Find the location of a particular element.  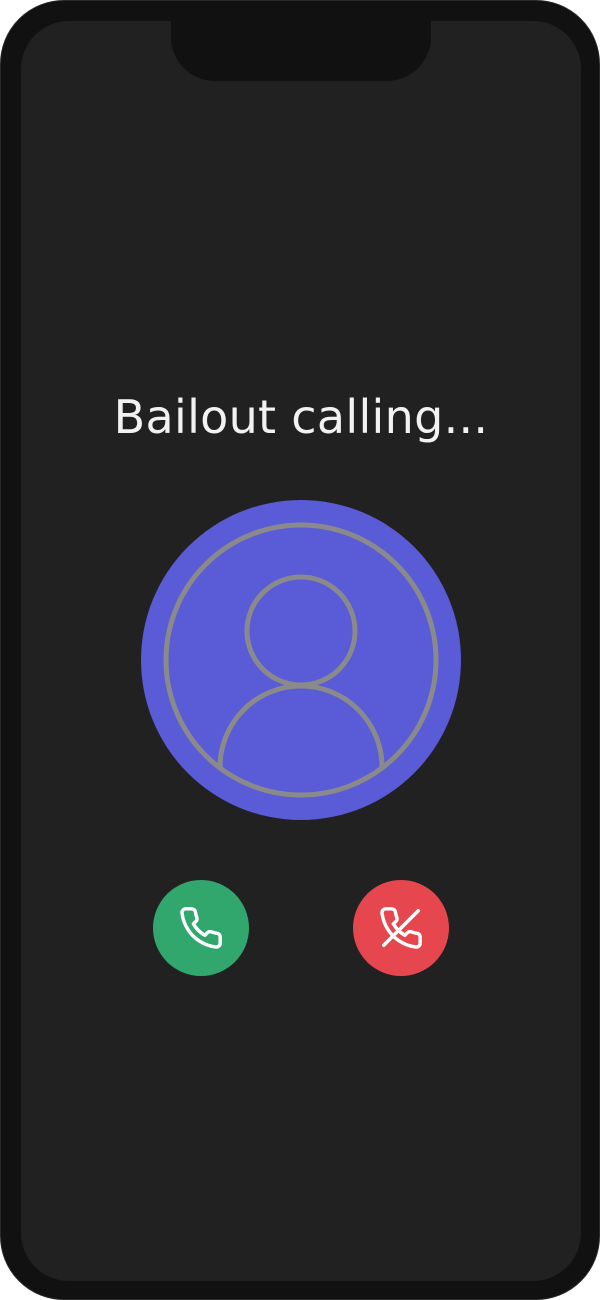

caller-avatar is located at coordinates (301, 660).